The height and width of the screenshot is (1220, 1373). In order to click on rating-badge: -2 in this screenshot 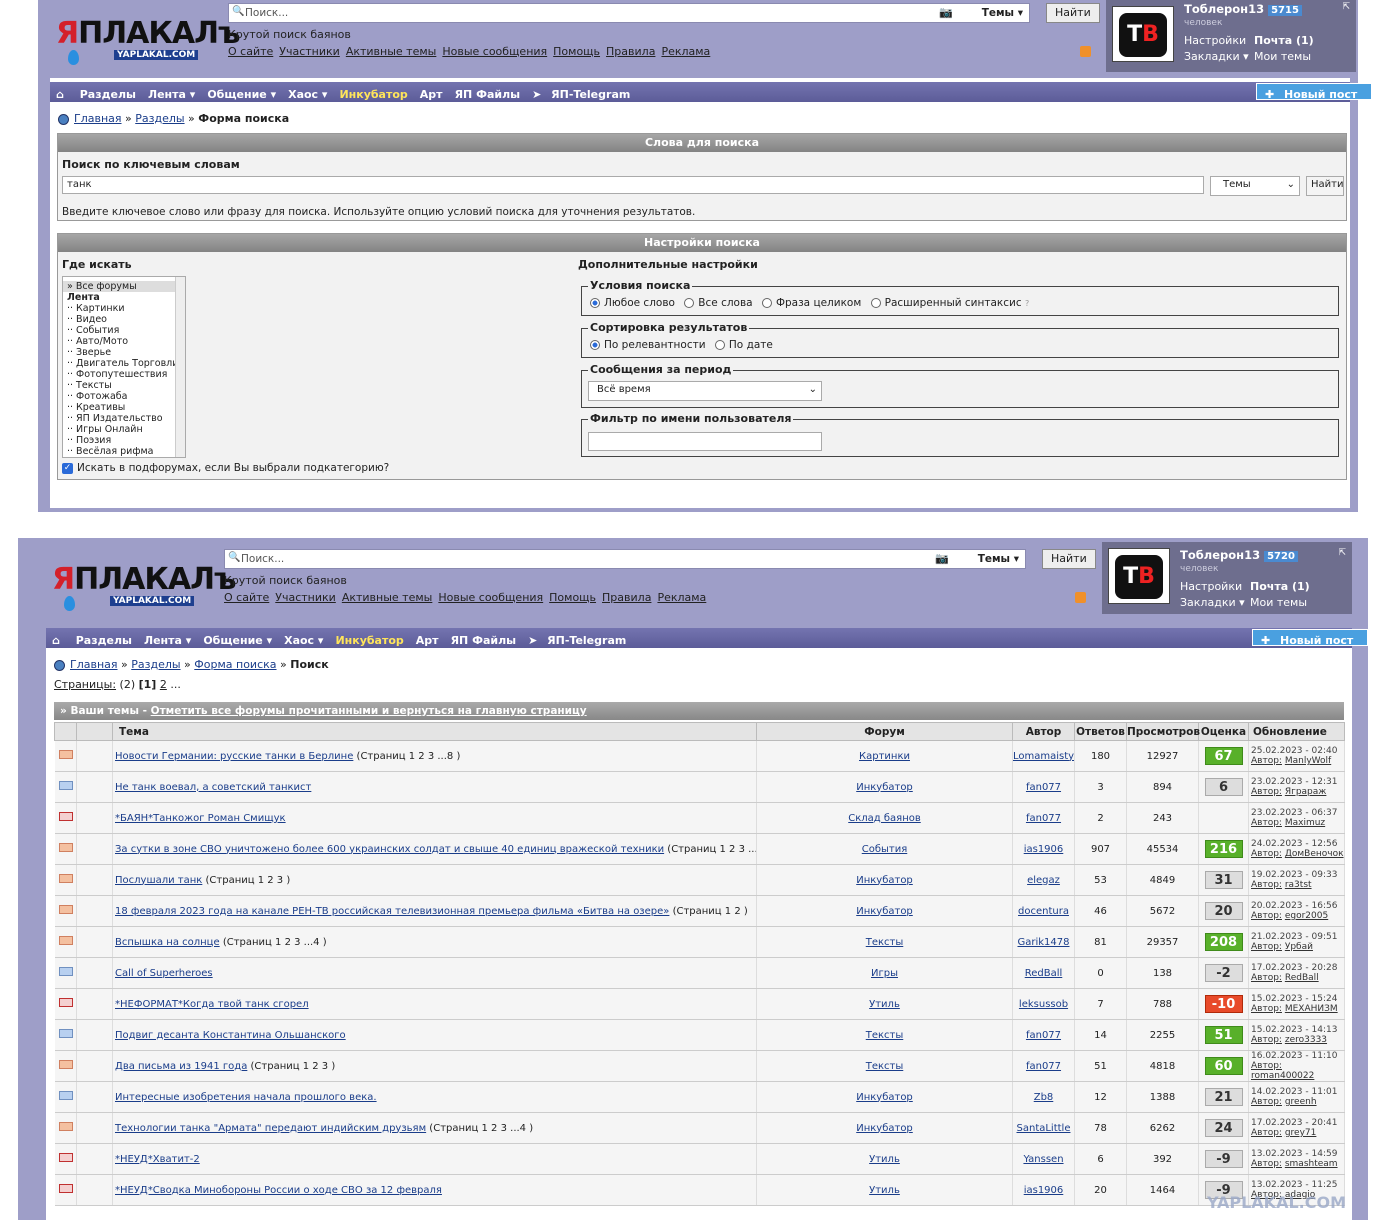, I will do `click(1223, 973)`.